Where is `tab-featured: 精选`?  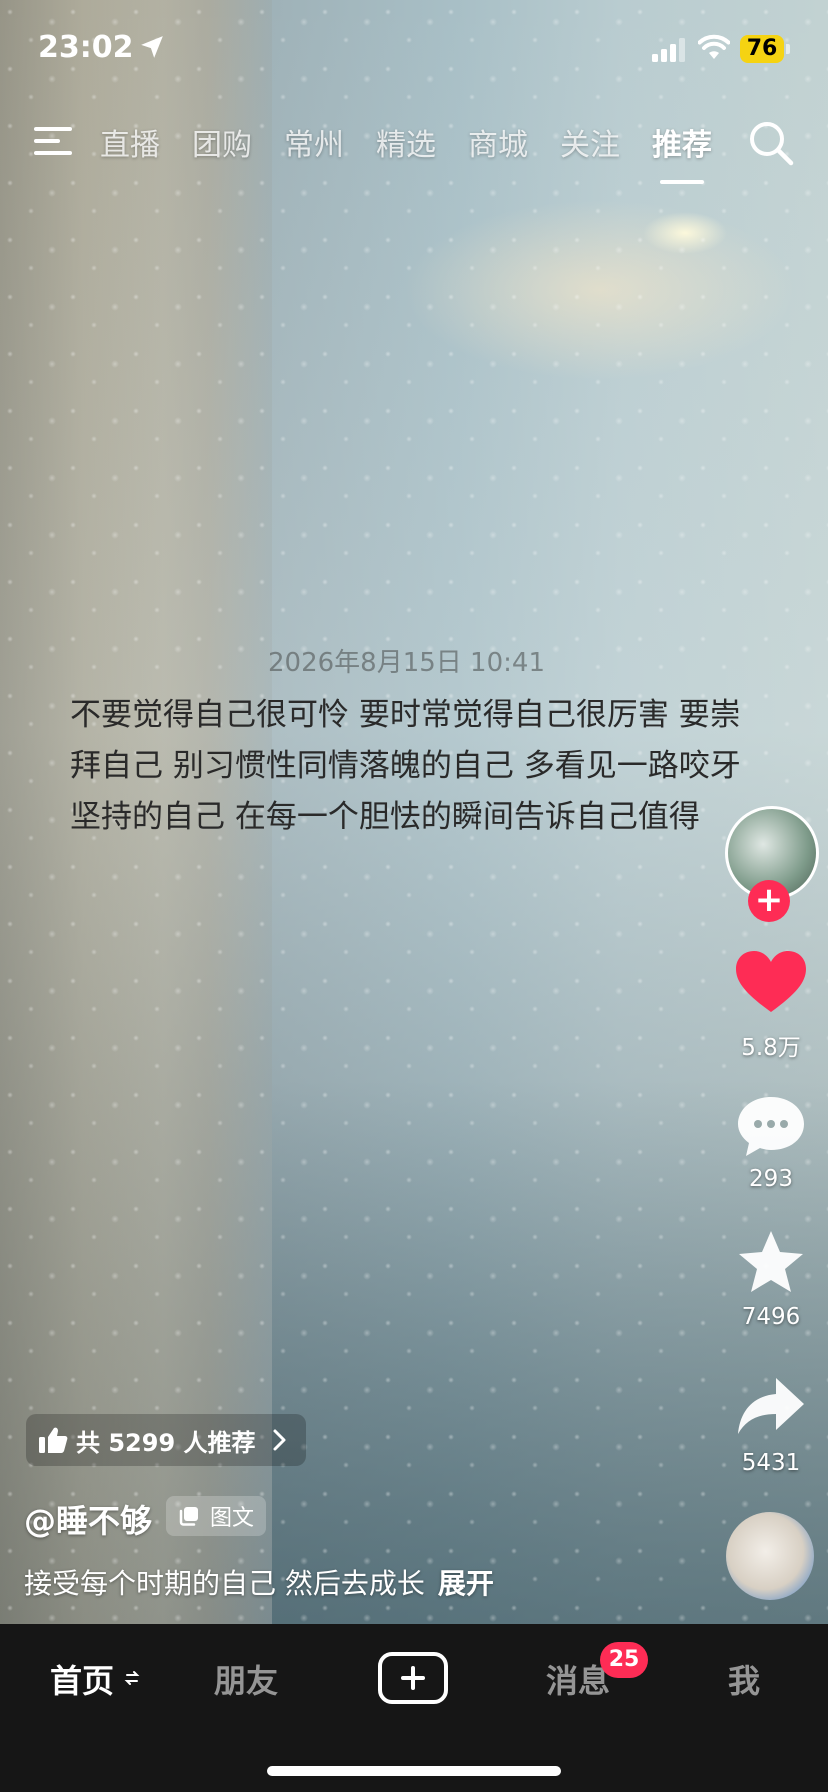 tab-featured: 精选 is located at coordinates (406, 142).